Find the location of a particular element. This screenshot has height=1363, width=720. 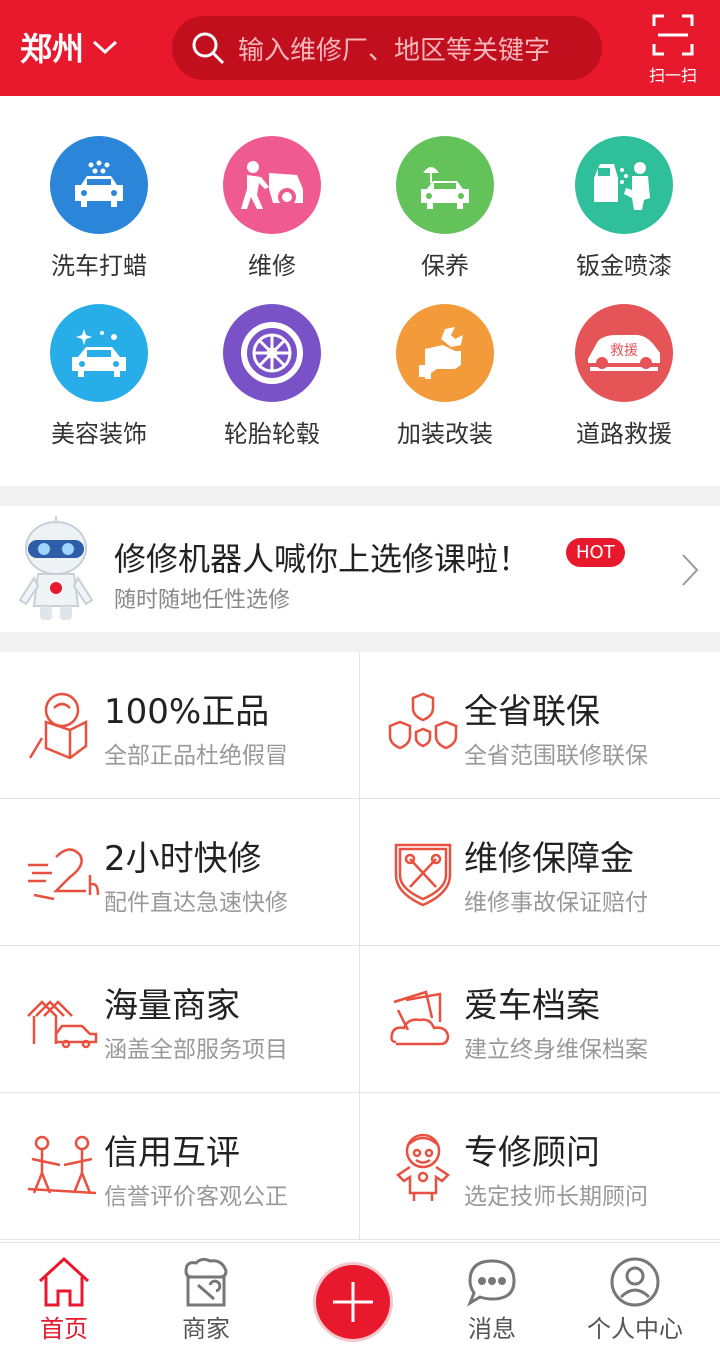

modify-icon is located at coordinates (445, 353).